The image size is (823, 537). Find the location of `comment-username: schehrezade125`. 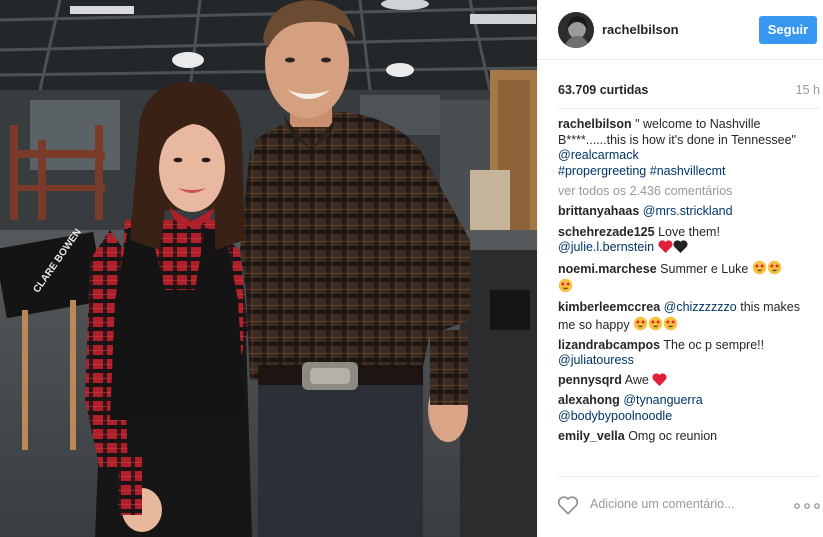

comment-username: schehrezade125 is located at coordinates (606, 232).